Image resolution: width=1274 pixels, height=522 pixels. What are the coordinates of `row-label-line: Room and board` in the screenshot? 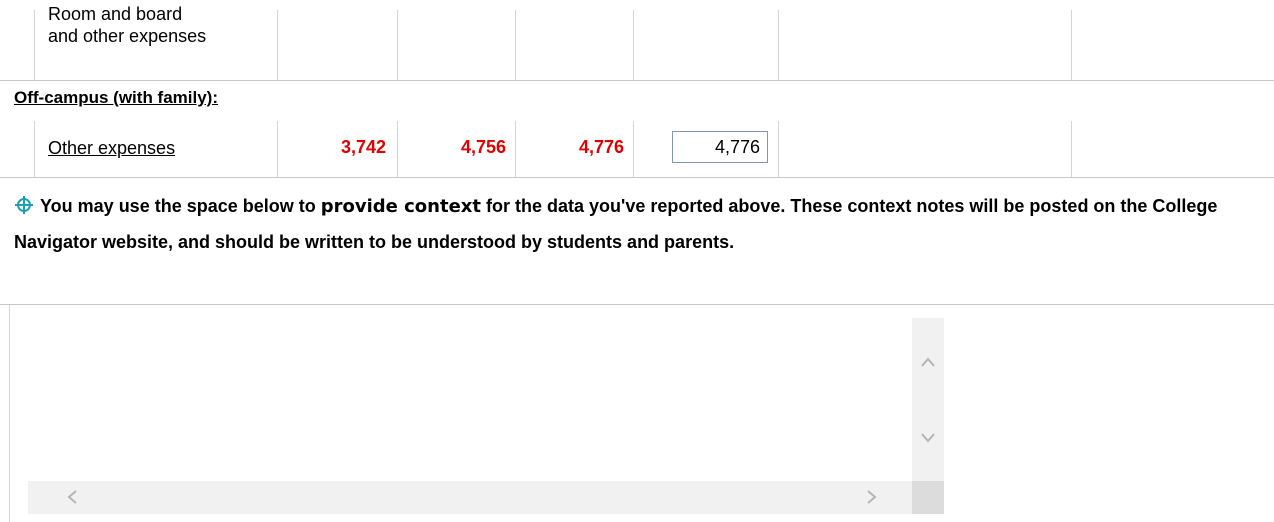 It's located at (115, 14).